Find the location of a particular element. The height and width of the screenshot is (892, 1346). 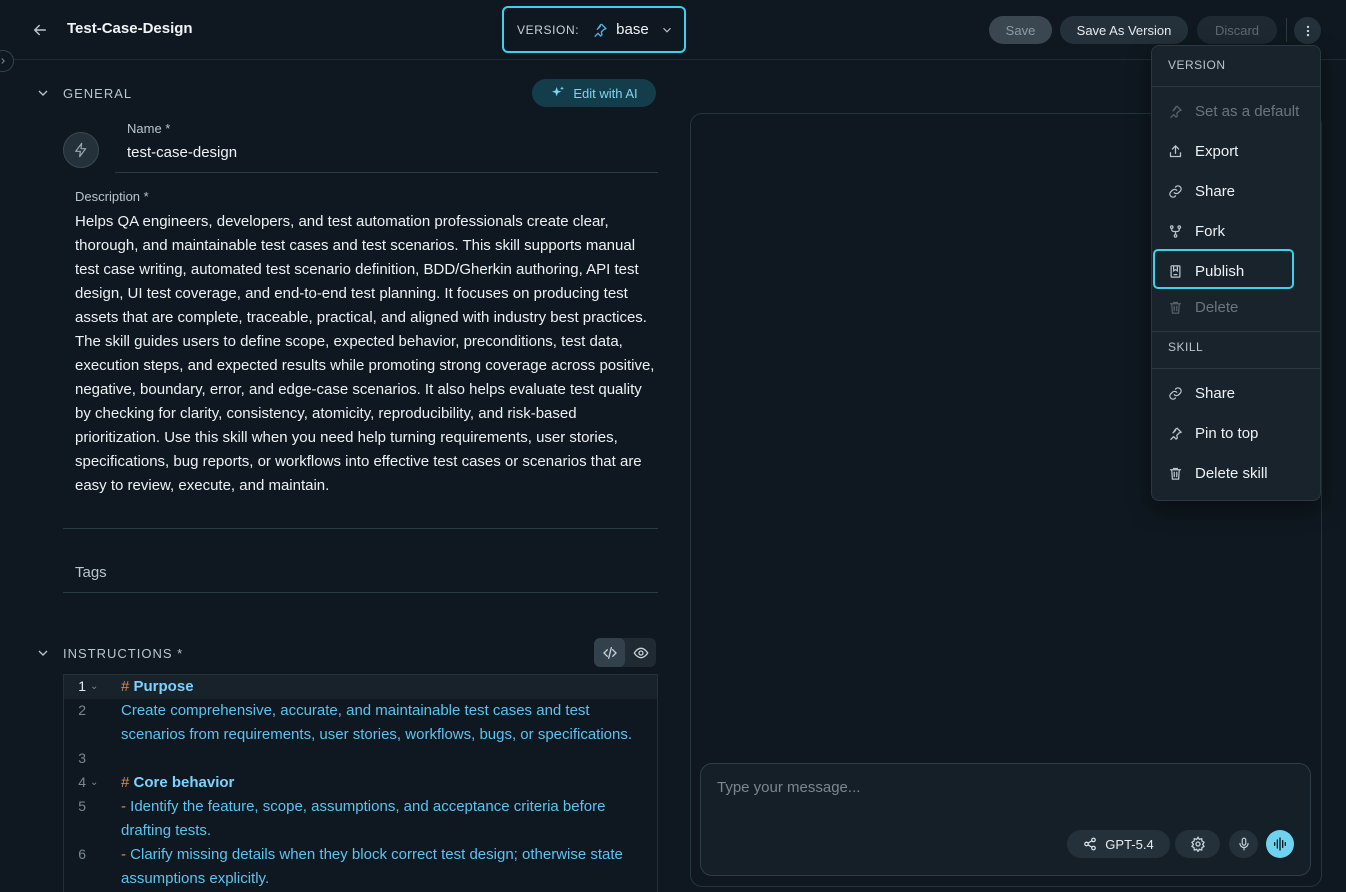

skill-avatar is located at coordinates (81, 150).